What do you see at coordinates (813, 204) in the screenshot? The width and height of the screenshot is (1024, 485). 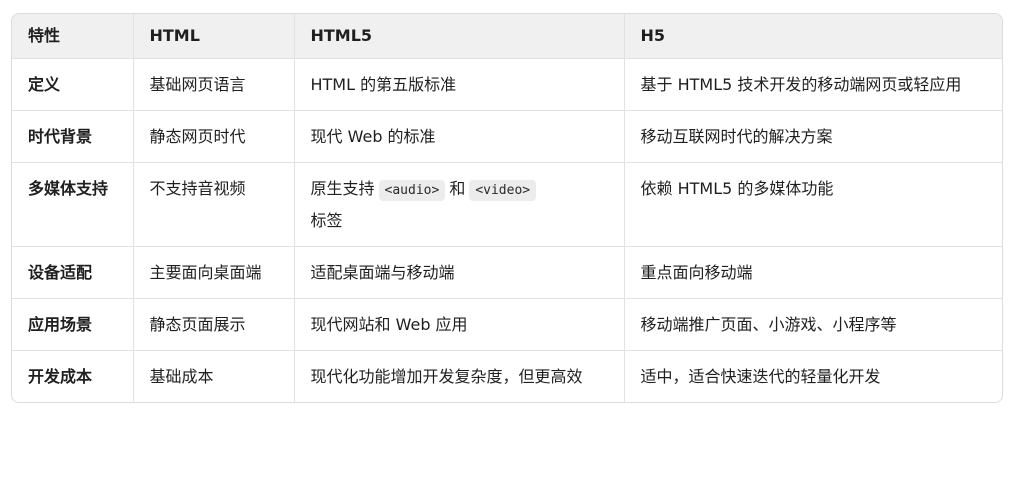 I see `row-h5: 依赖 HTML5 的多媒体功能` at bounding box center [813, 204].